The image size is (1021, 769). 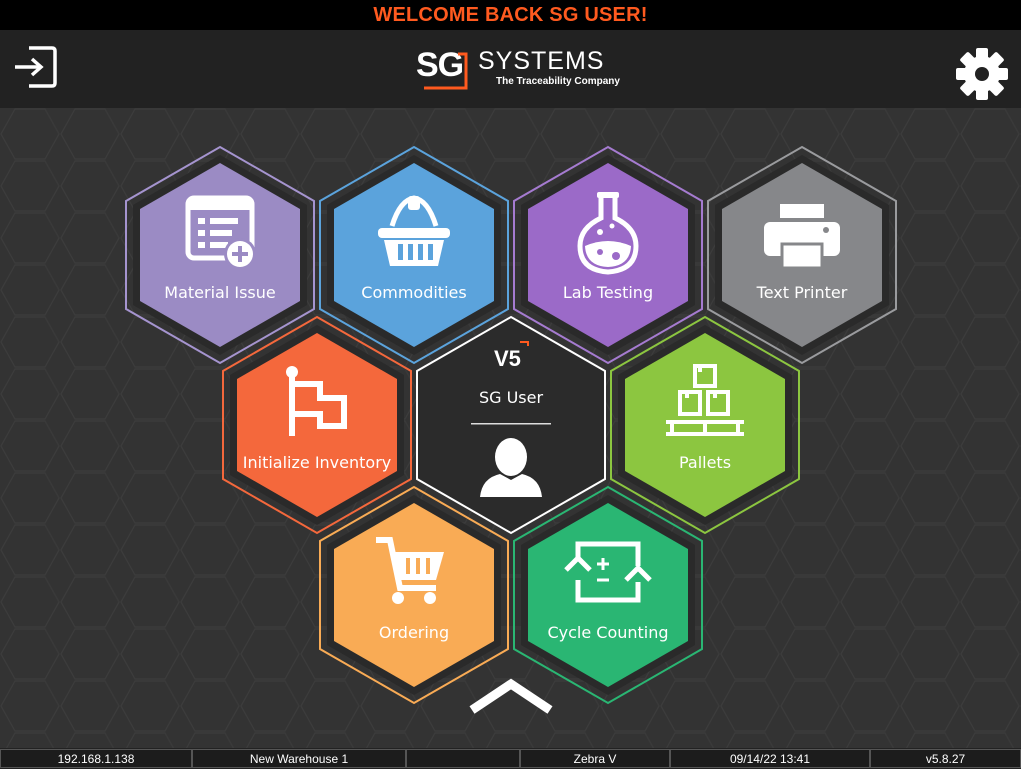 What do you see at coordinates (802, 292) in the screenshot?
I see `tile-label-text-printer: Text Printer` at bounding box center [802, 292].